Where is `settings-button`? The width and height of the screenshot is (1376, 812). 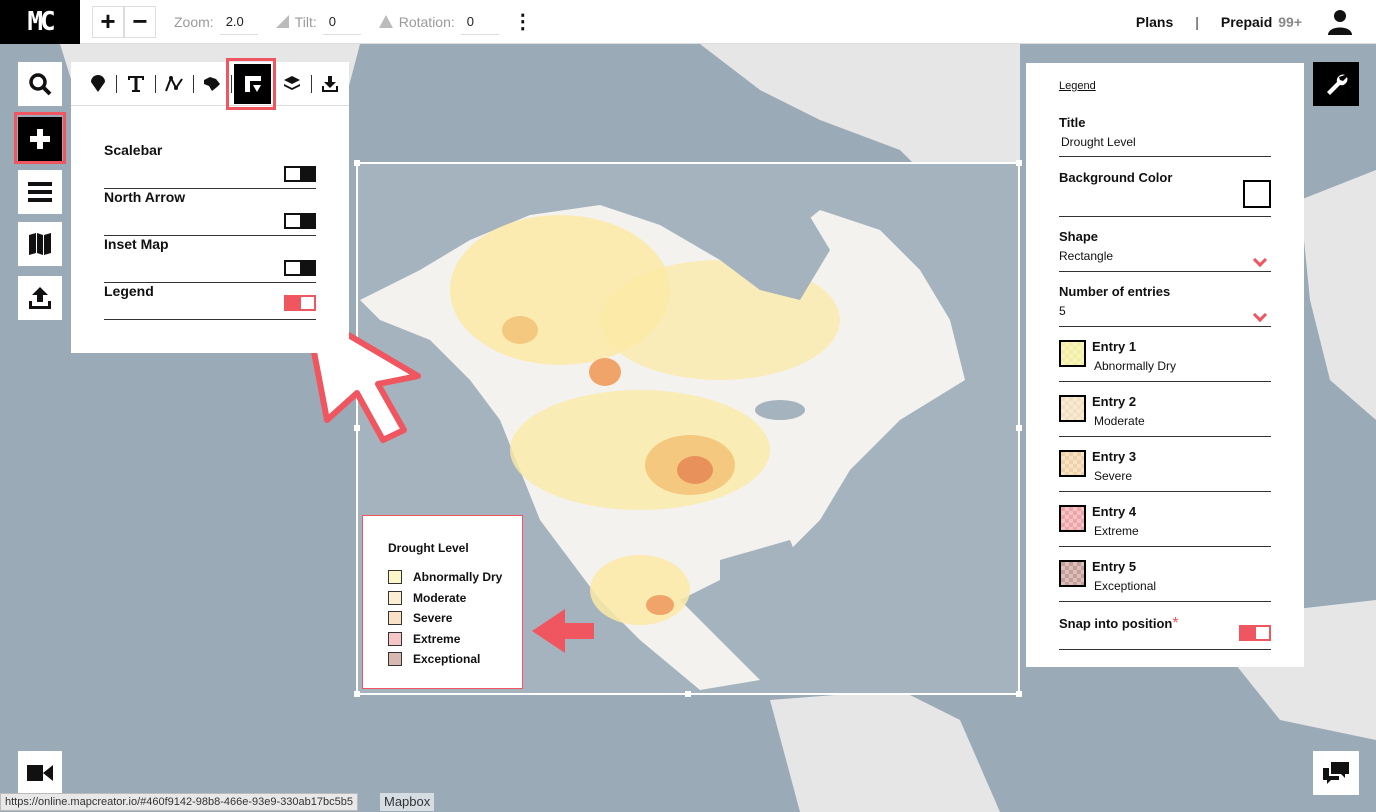 settings-button is located at coordinates (1336, 84).